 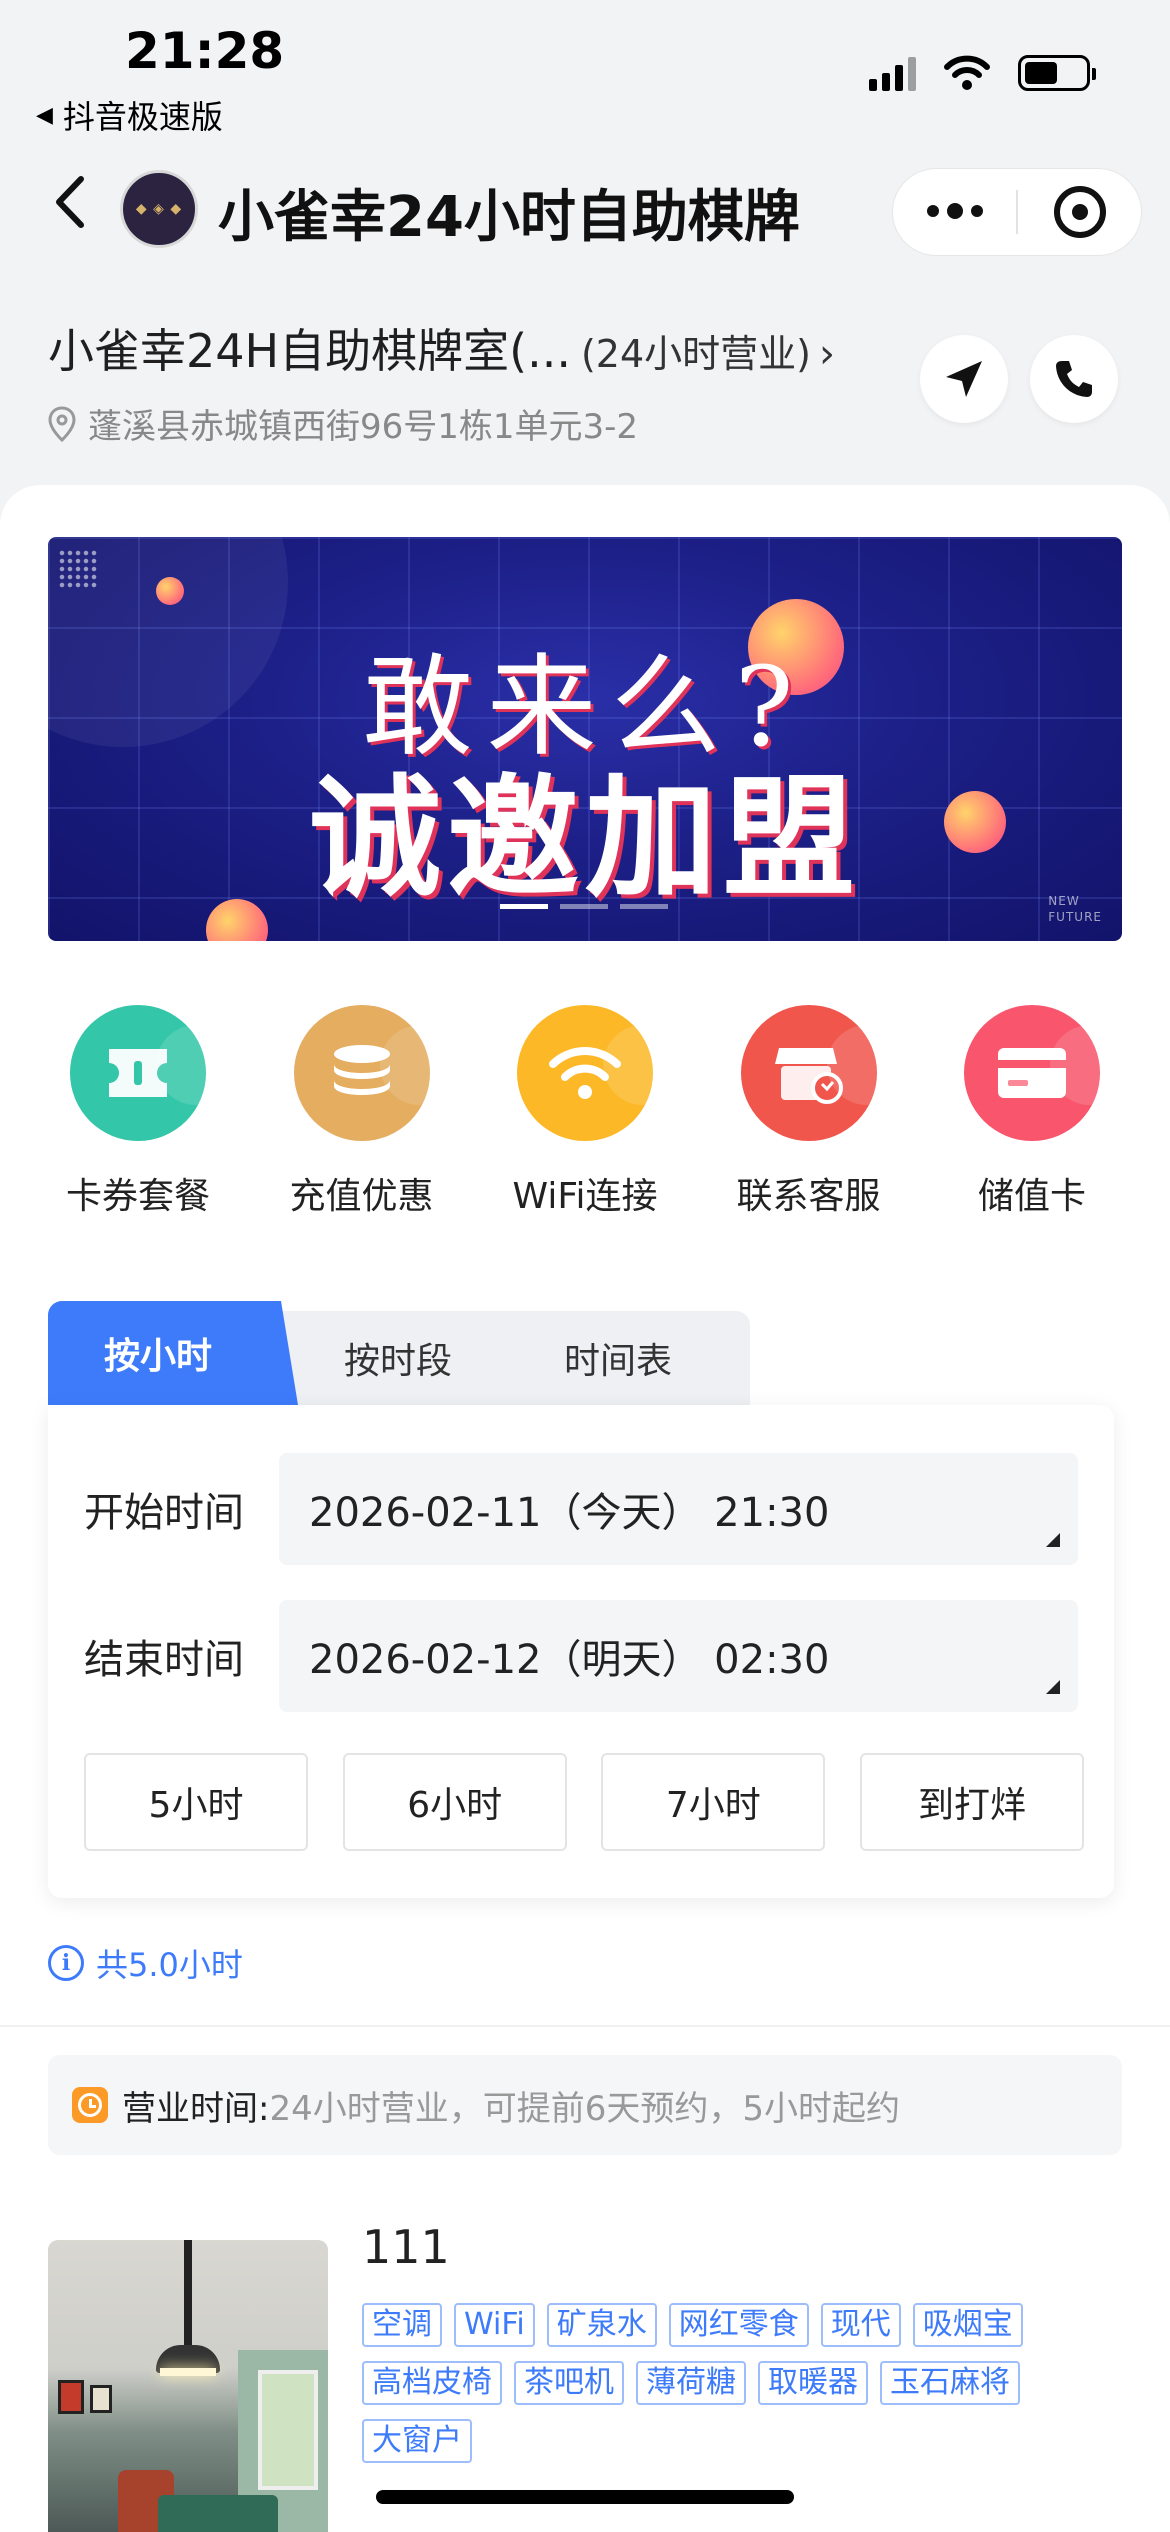 What do you see at coordinates (569, 1660) in the screenshot?
I see `end-time-value: 2026-02-12（明天） 02:30` at bounding box center [569, 1660].